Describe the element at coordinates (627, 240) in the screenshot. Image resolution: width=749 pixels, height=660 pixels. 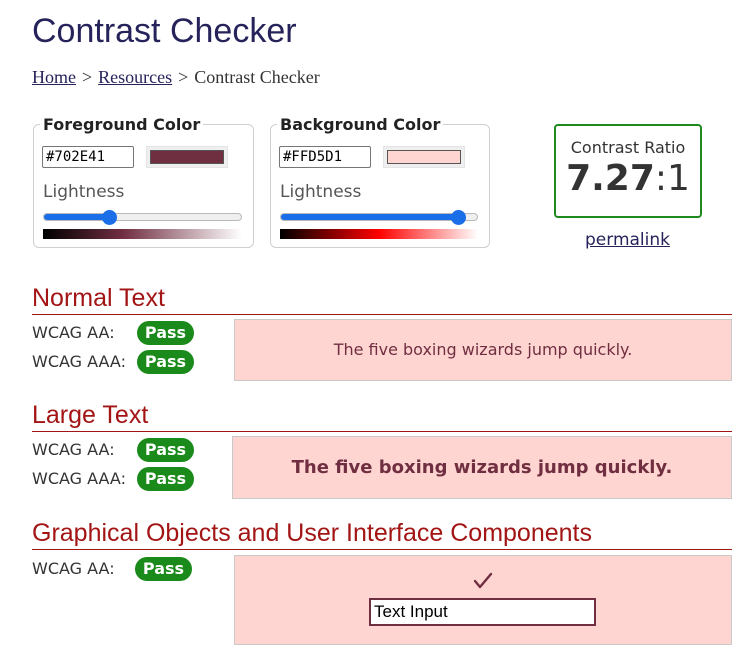
I see `permalink-link: permalink` at that location.